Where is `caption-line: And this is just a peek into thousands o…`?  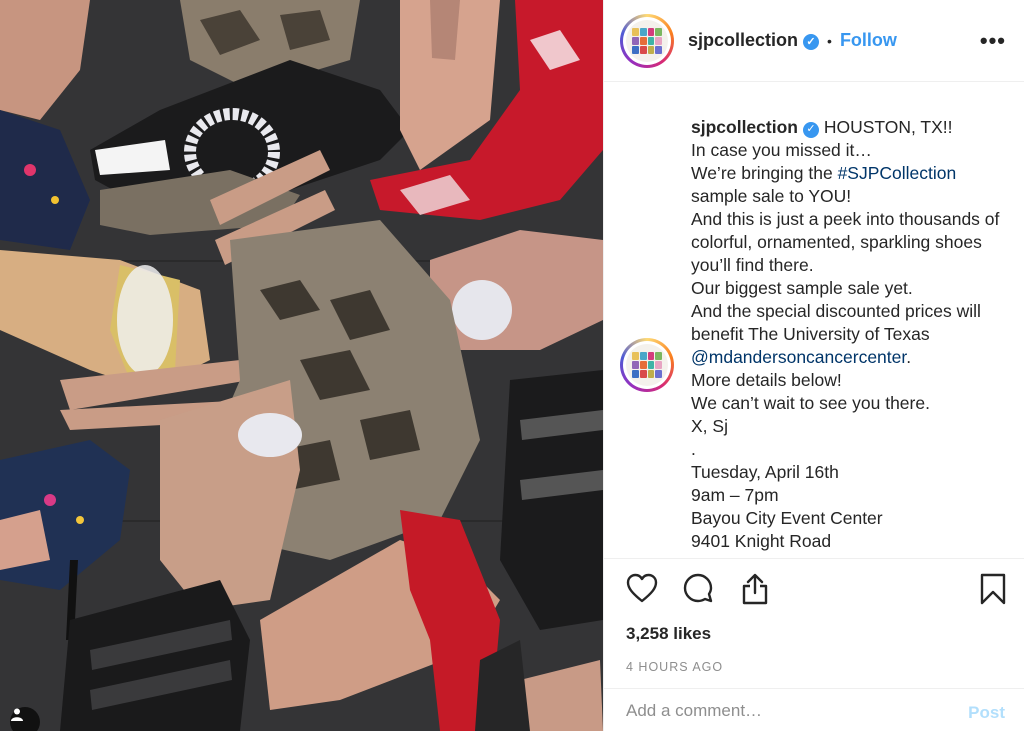 caption-line: And this is just a peek into thousands o… is located at coordinates (845, 242).